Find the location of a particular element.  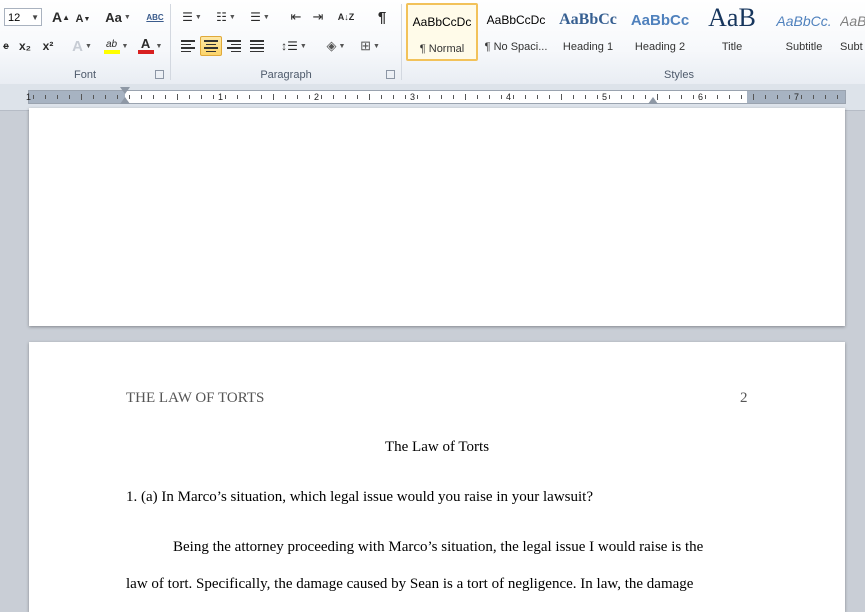

strikethrough-button: e is located at coordinates (6, 46).